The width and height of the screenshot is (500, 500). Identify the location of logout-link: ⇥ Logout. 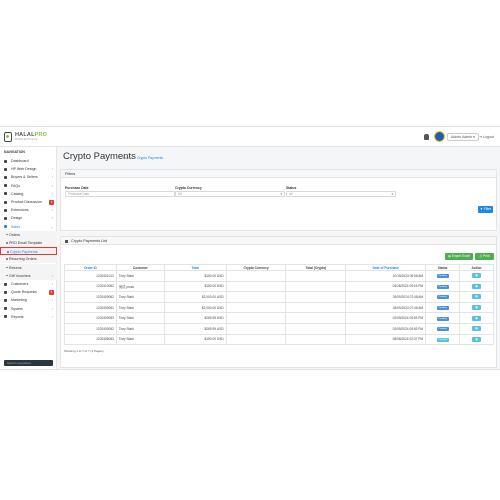
(486, 137).